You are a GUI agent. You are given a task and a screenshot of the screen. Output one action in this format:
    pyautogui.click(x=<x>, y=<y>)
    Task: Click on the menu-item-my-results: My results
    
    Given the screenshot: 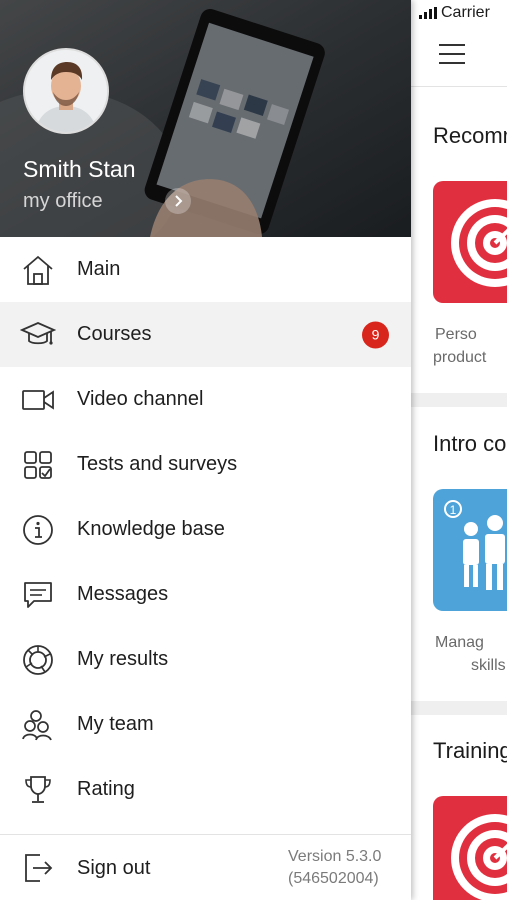 What is the action you would take?
    pyautogui.click(x=205, y=659)
    